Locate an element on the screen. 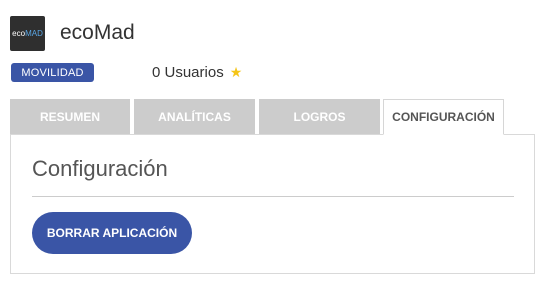 The image size is (542, 291). tab-resumen: RESUMEN is located at coordinates (70, 116).